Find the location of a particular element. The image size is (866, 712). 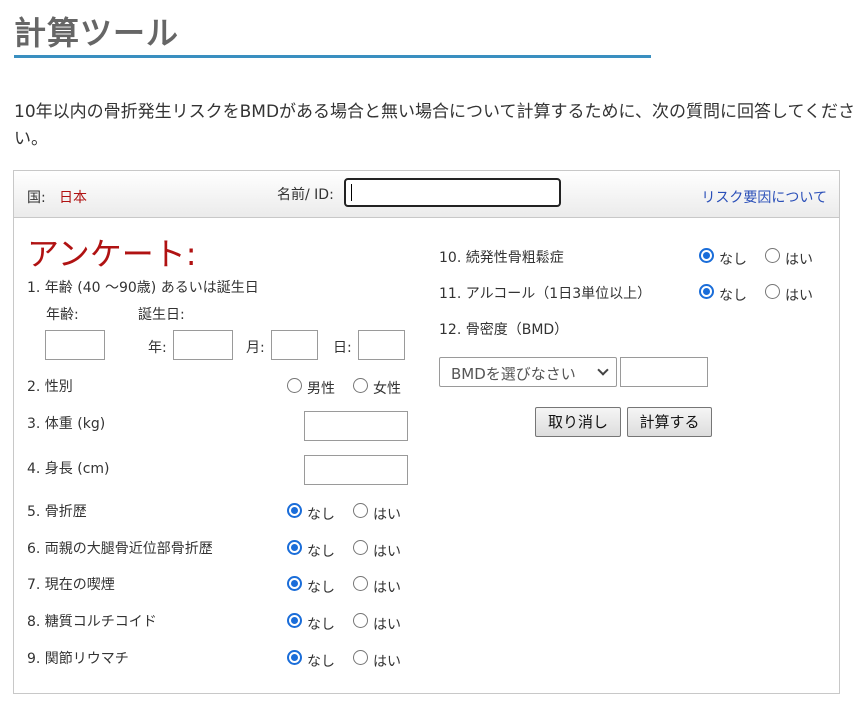

q7-label: 7. 現在の喫煙 is located at coordinates (71, 585).